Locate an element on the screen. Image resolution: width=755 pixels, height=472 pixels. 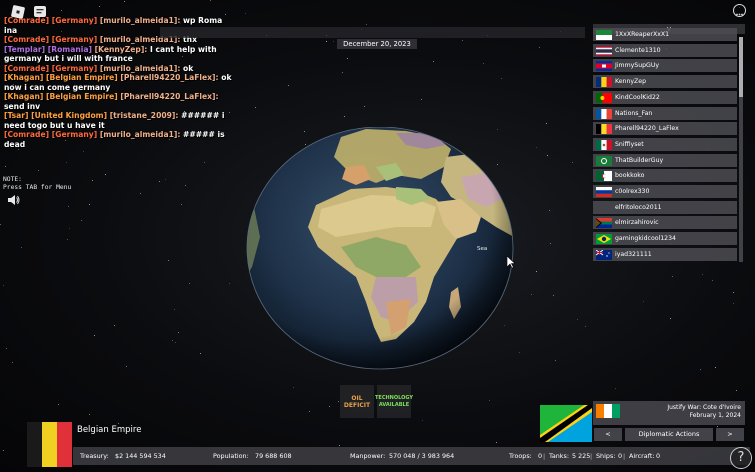
speaker-icon is located at coordinates (13, 200).